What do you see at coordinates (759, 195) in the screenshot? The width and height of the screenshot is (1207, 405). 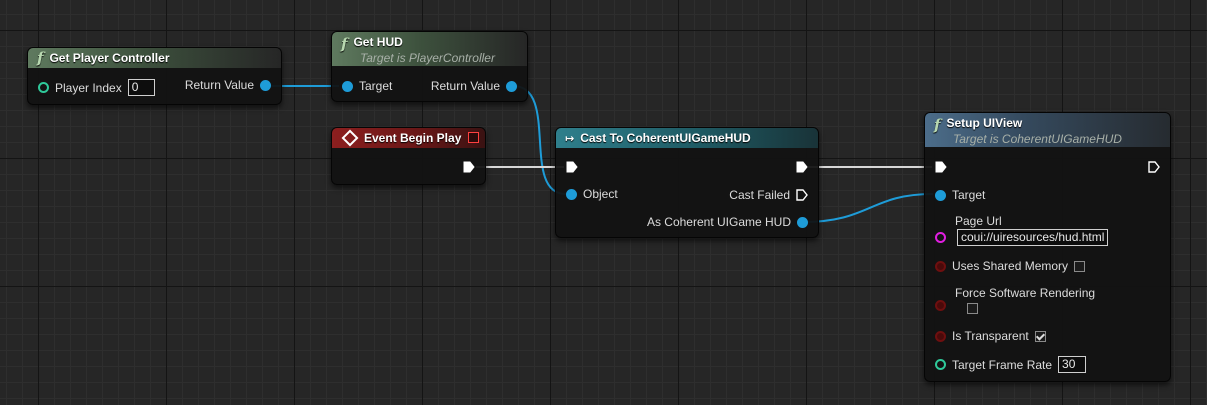 I see `pin-label: Cast Failed` at bounding box center [759, 195].